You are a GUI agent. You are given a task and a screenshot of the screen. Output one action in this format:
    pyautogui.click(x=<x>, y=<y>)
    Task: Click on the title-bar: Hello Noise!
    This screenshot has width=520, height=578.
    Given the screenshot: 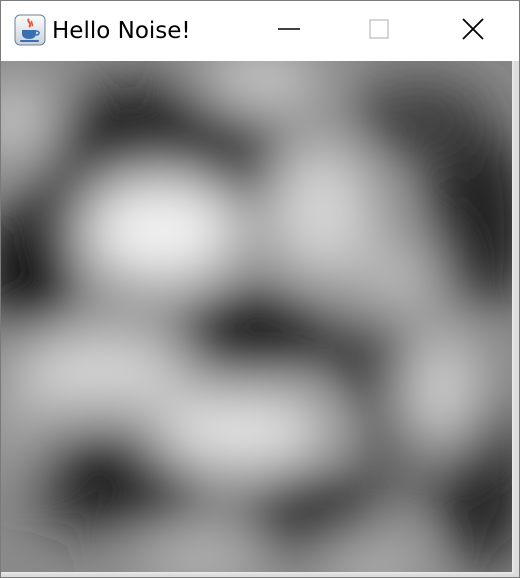 What is the action you would take?
    pyautogui.click(x=260, y=31)
    